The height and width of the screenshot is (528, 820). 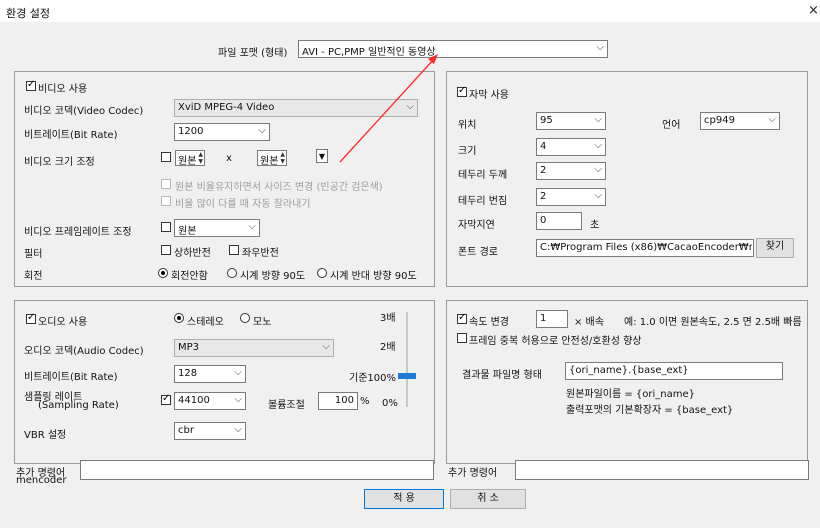 I want to click on flip-horizontal-checkbox, so click(x=234, y=250).